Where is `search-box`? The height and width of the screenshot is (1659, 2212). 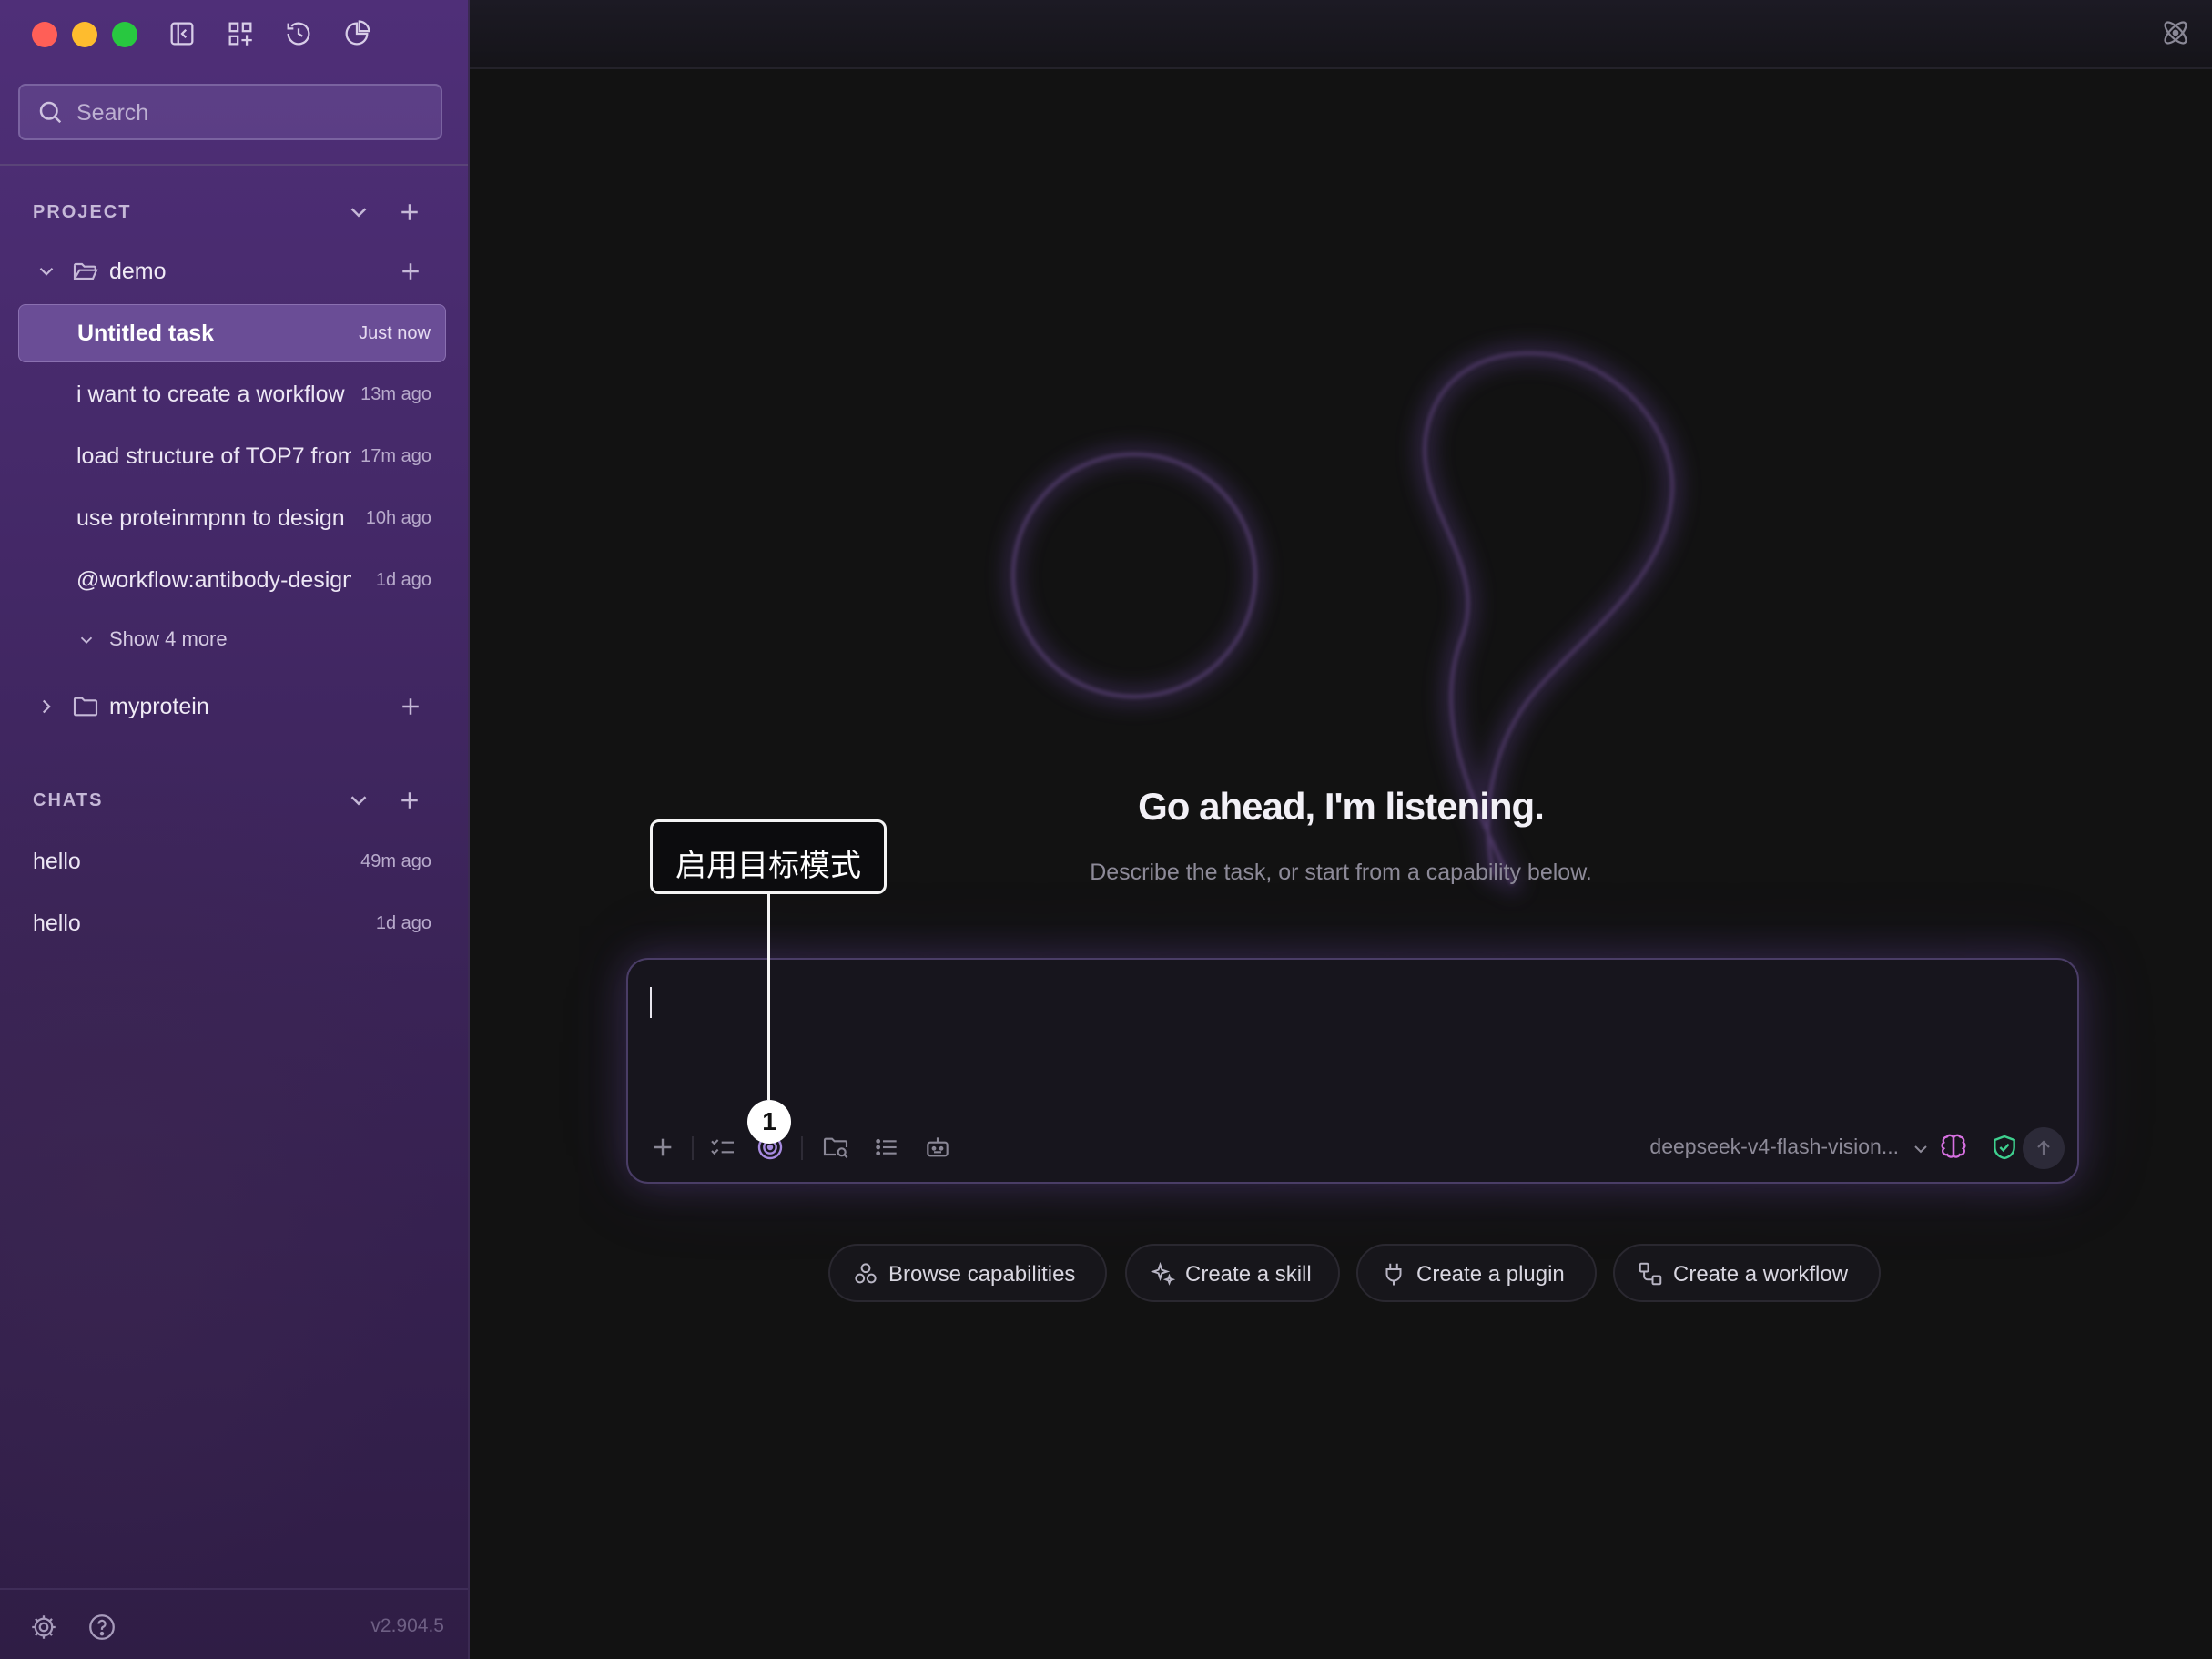
search-box is located at coordinates (230, 112).